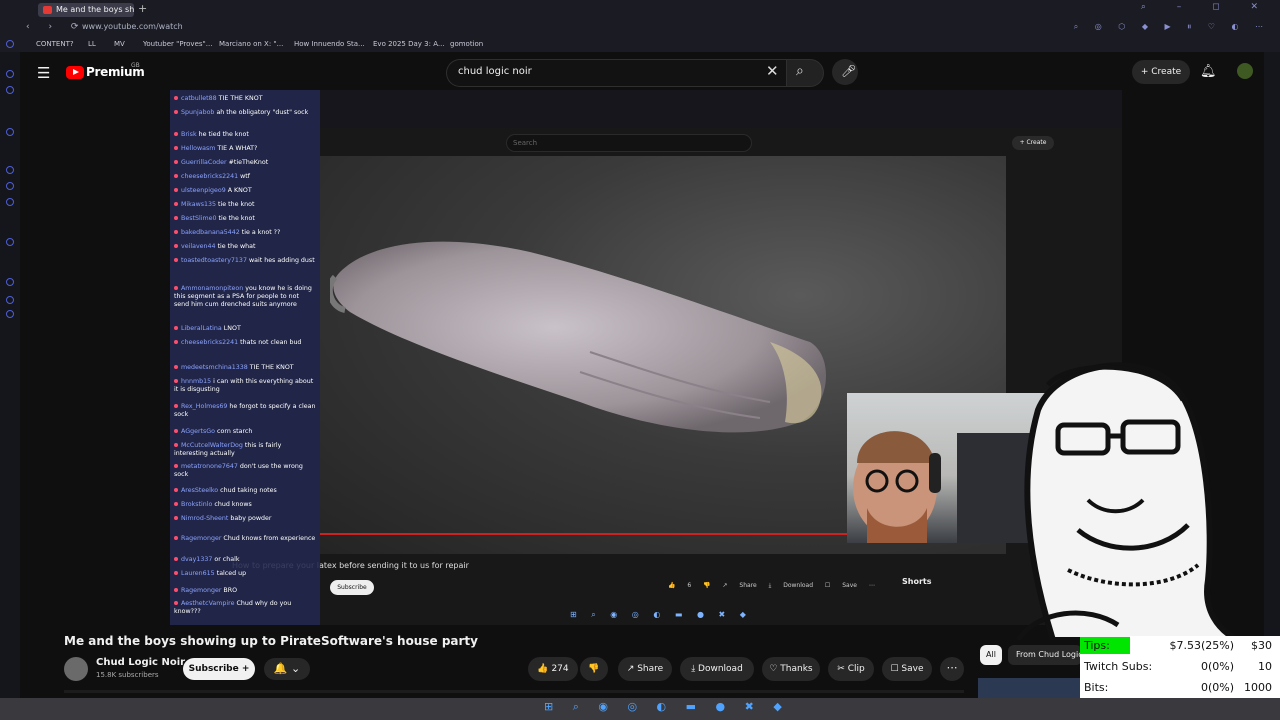 The height and width of the screenshot is (720, 1280). Describe the element at coordinates (287, 669) in the screenshot. I see `notification-bell-button: 🔔 ⌄` at that location.